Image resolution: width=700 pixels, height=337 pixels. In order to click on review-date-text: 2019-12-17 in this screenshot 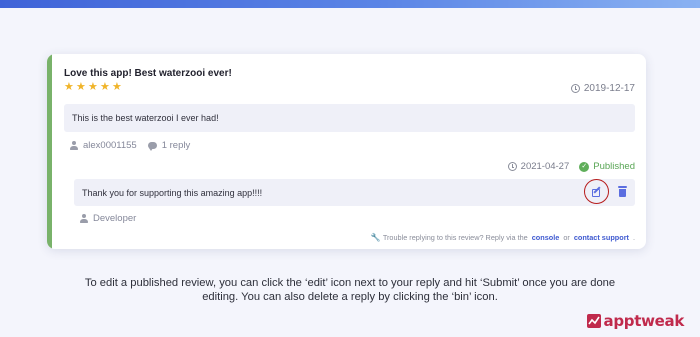, I will do `click(609, 88)`.